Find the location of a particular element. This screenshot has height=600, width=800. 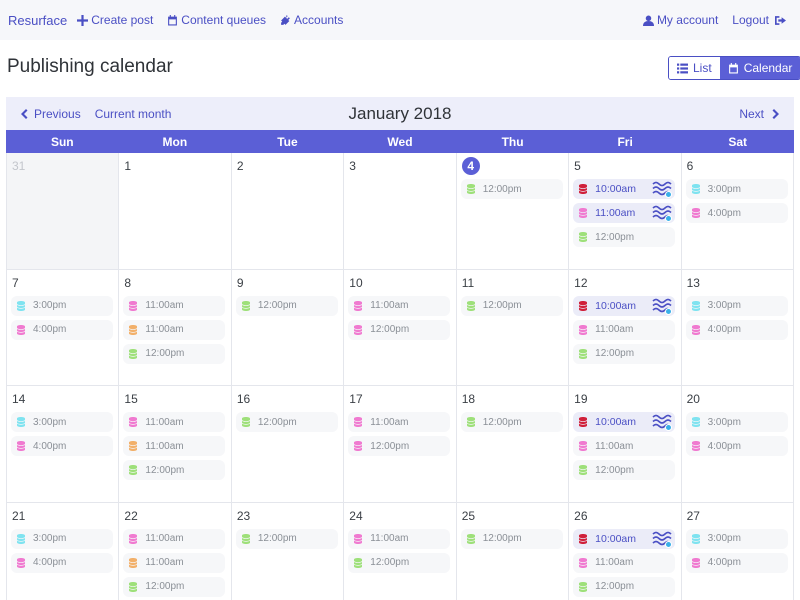

logout-link: Logout is located at coordinates (759, 20).